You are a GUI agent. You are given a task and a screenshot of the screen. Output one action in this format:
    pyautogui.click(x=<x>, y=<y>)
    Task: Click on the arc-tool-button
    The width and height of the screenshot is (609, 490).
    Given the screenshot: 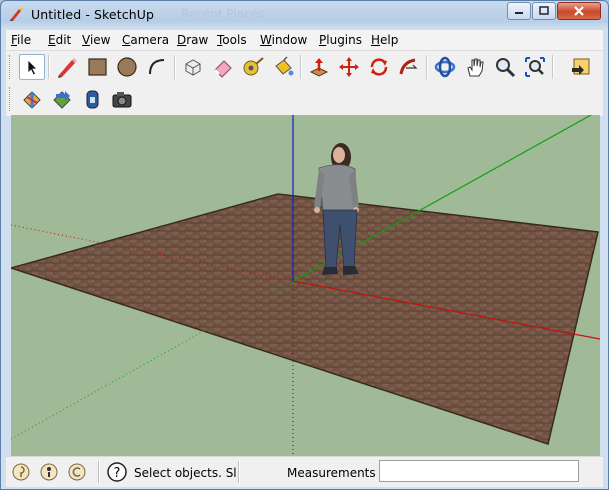 What is the action you would take?
    pyautogui.click(x=157, y=67)
    